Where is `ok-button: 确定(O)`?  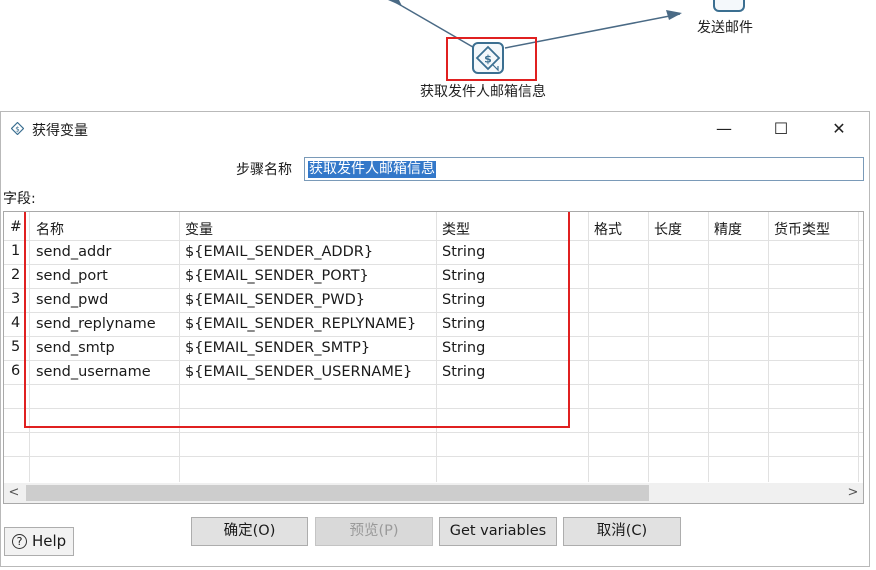 ok-button: 确定(O) is located at coordinates (249, 531).